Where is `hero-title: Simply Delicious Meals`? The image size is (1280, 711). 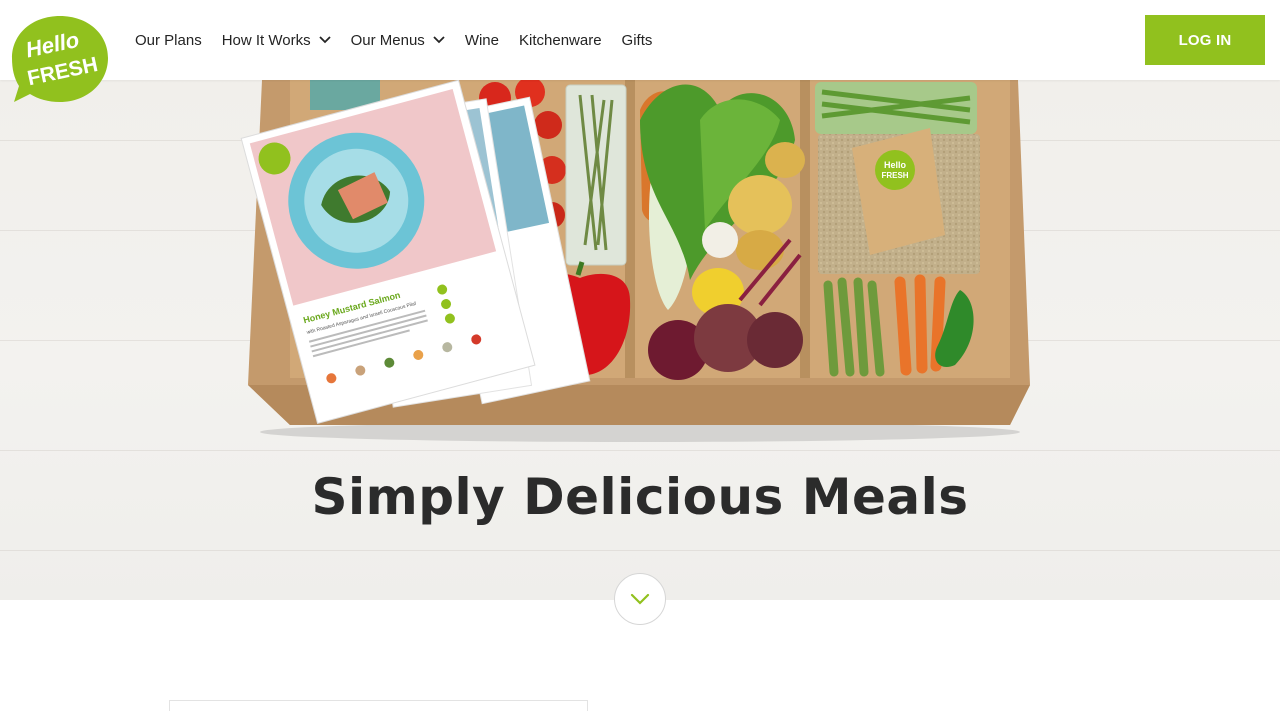 hero-title: Simply Delicious Meals is located at coordinates (640, 497).